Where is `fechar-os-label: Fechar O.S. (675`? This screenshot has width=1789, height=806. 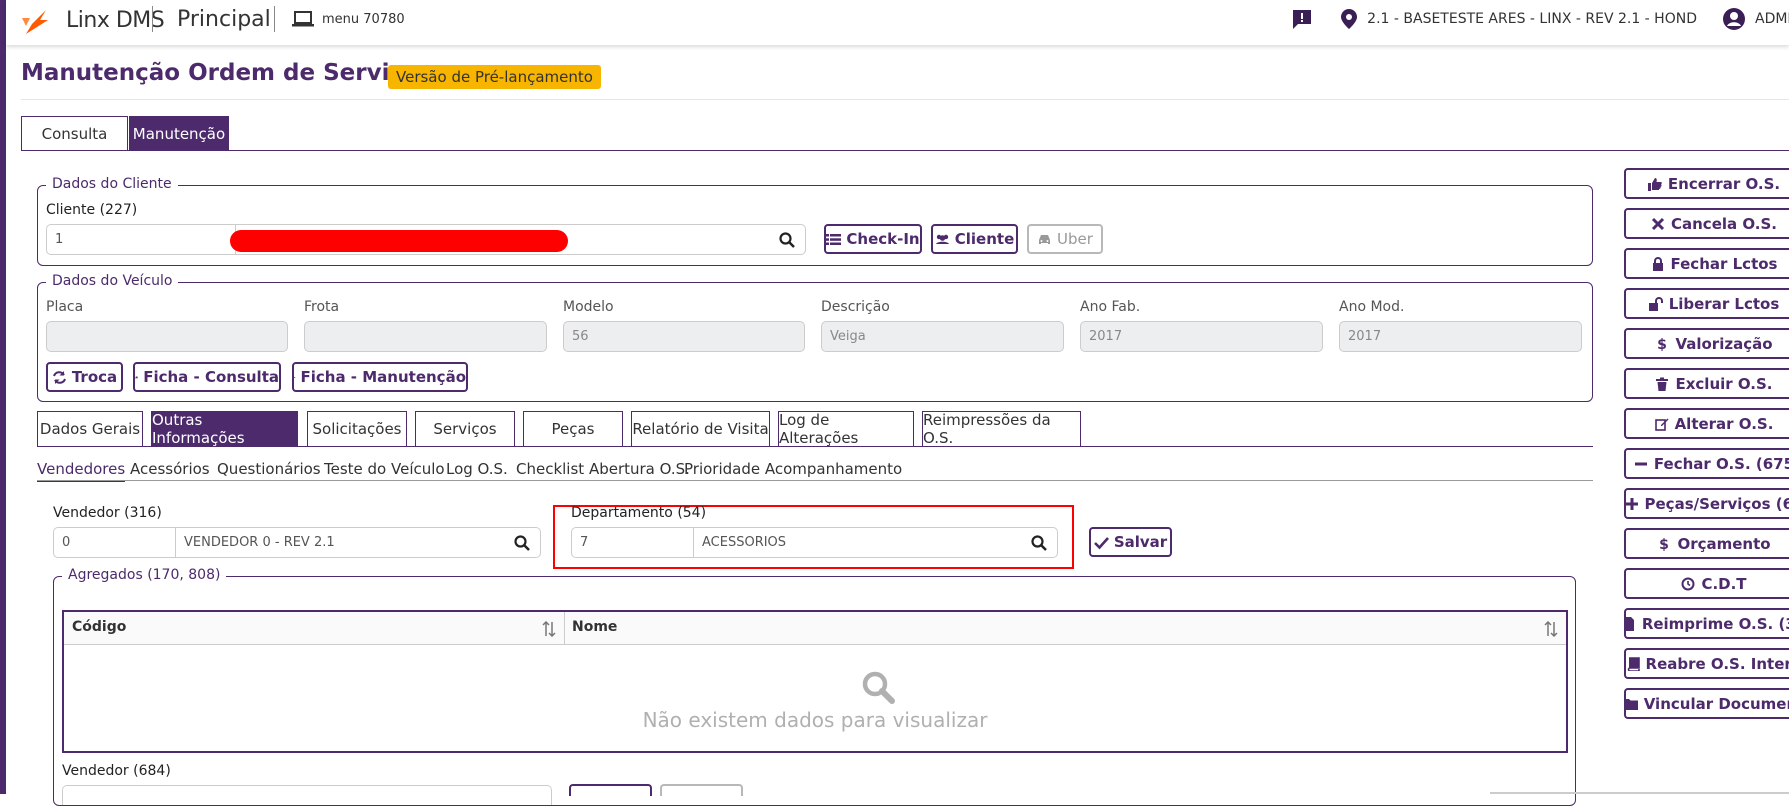
fechar-os-label: Fechar O.S. (675 is located at coordinates (1721, 464).